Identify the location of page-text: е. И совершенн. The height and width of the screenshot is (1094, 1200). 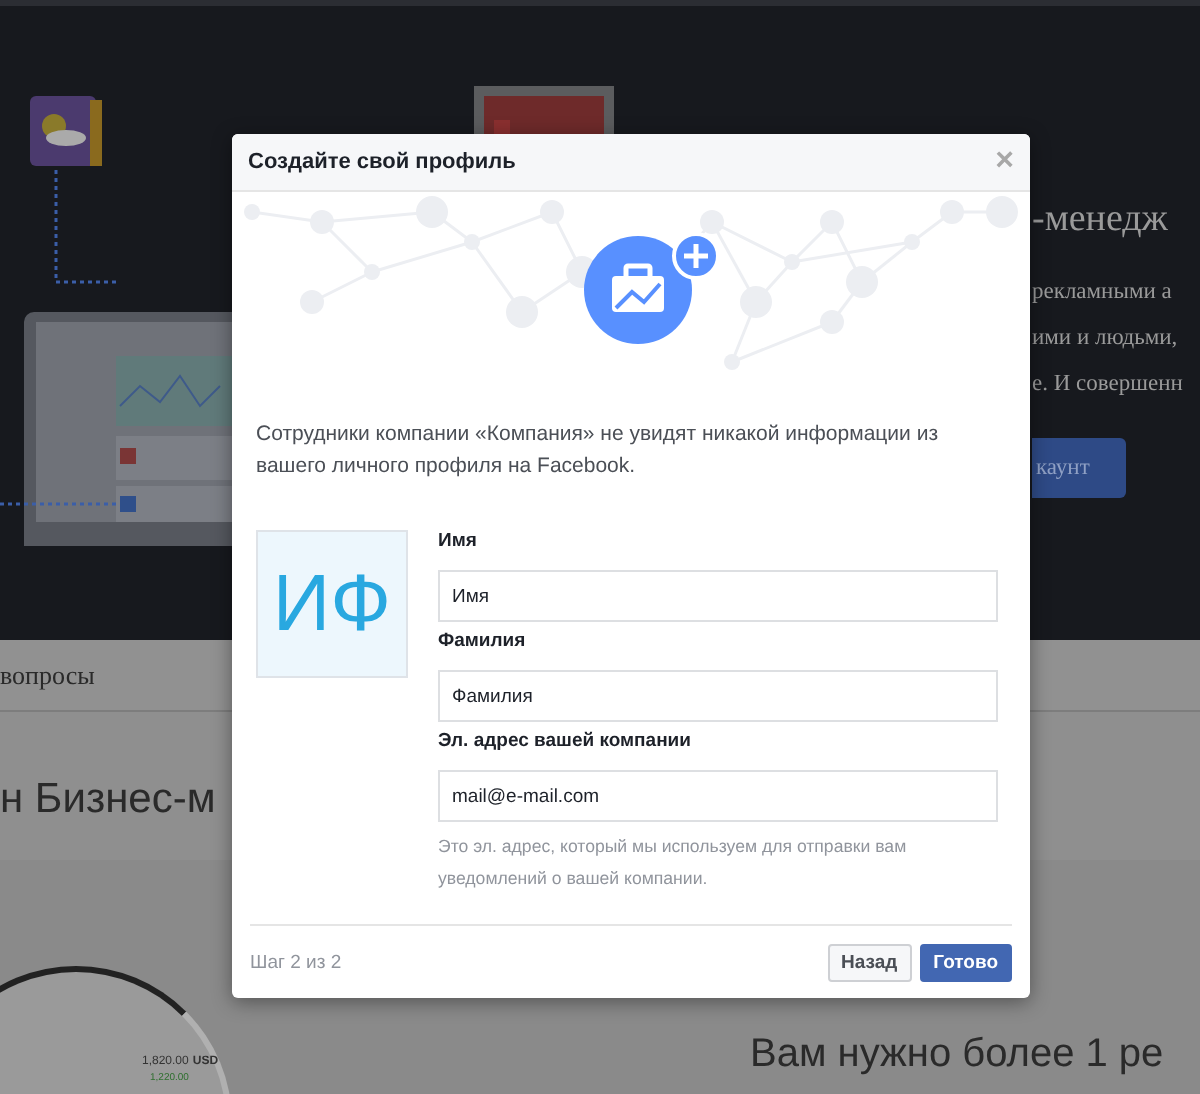
(1107, 385).